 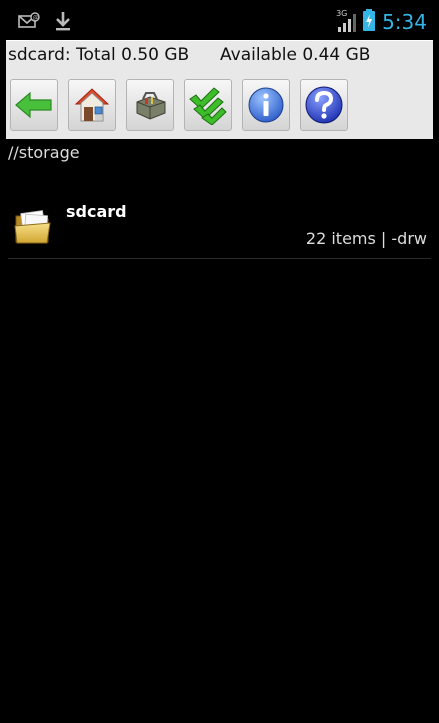 What do you see at coordinates (219, 222) in the screenshot?
I see `list-item: sdcard 22 items | -drw` at bounding box center [219, 222].